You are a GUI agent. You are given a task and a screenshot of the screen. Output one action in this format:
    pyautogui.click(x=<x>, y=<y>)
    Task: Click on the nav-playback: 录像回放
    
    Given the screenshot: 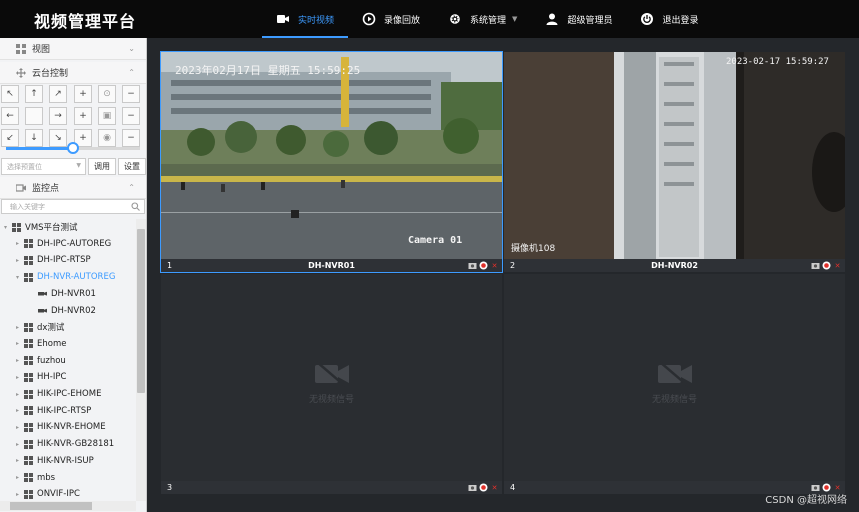 What is the action you would take?
    pyautogui.click(x=391, y=19)
    